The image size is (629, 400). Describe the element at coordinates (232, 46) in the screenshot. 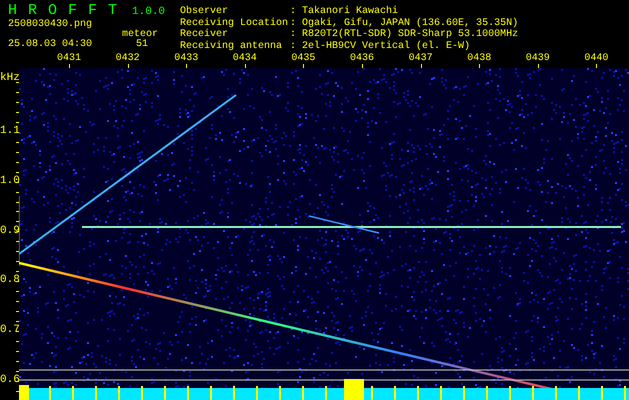

I see `info-label: Receiving antenna` at that location.